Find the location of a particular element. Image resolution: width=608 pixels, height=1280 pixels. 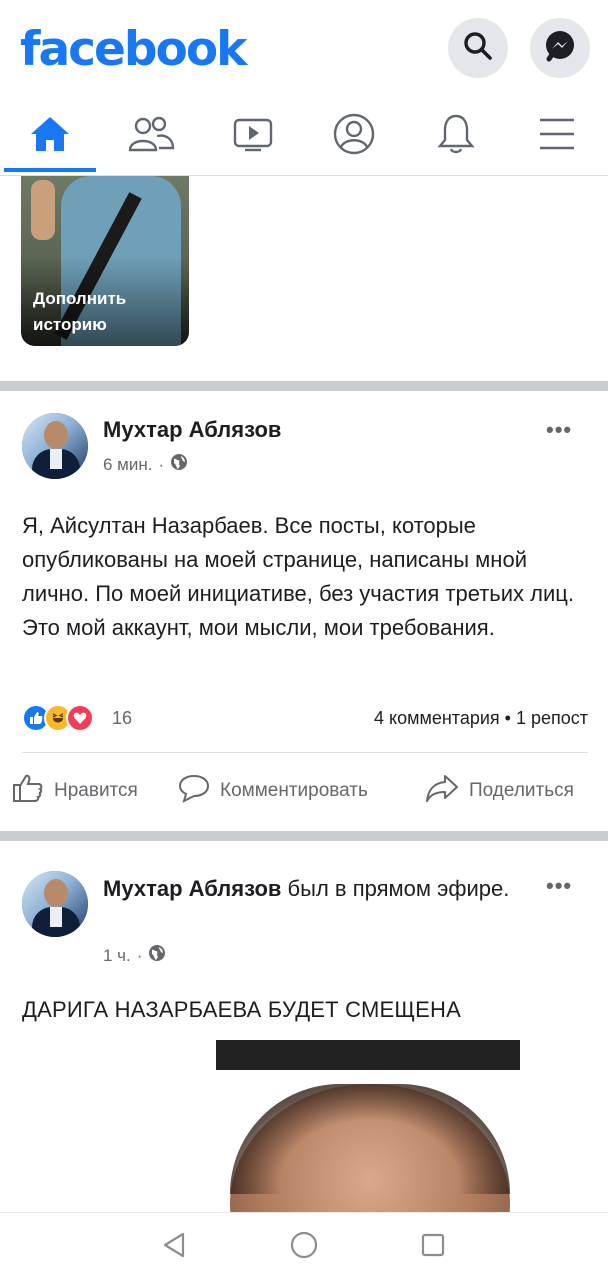

back-triangle-icon is located at coordinates (174, 1247).